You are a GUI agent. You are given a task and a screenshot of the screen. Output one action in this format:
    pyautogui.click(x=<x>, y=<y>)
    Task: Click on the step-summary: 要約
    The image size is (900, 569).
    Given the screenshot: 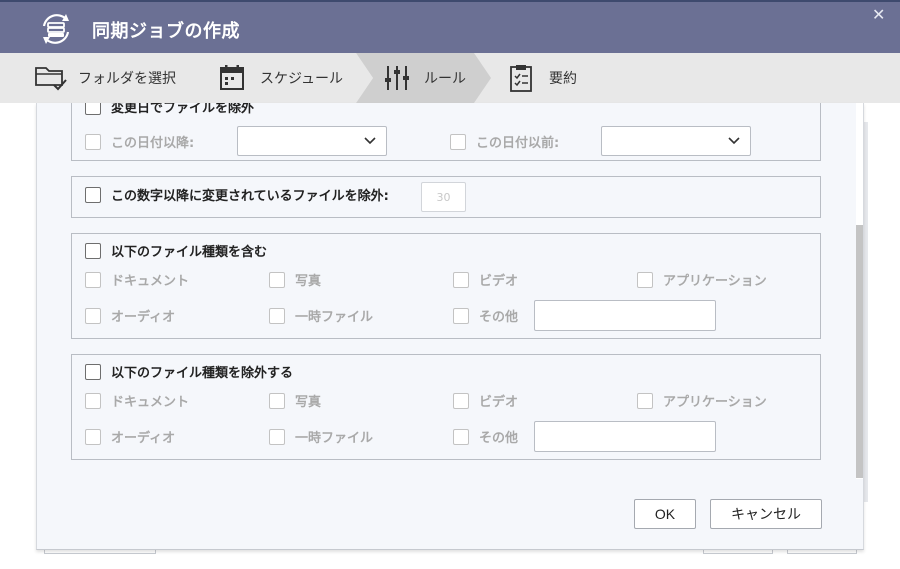 What is the action you would take?
    pyautogui.click(x=541, y=78)
    